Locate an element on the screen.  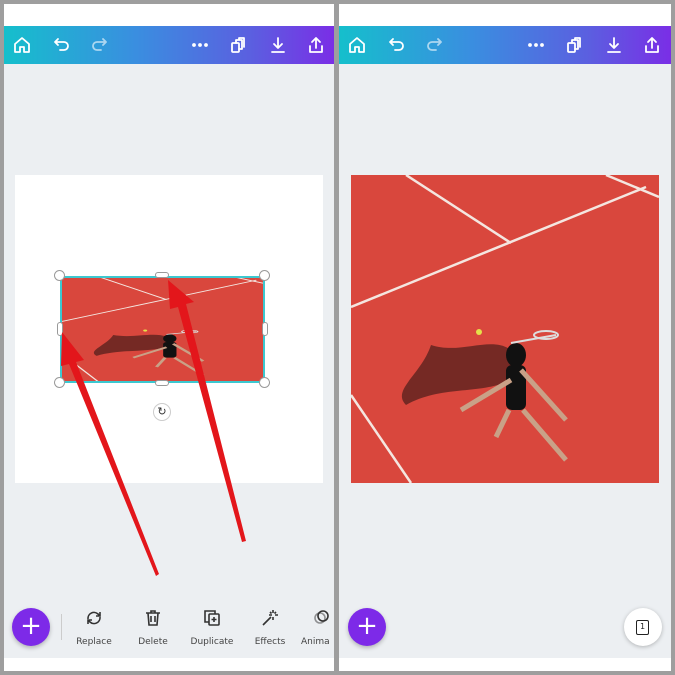
duplicate-label: Duplicate is located at coordinates (212, 642).